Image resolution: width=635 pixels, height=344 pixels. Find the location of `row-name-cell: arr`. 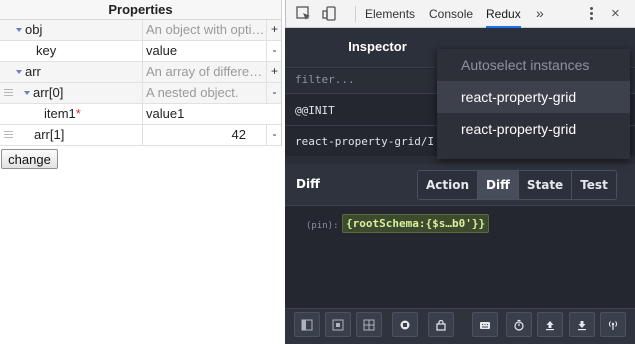

row-name-cell: arr is located at coordinates (71, 72).